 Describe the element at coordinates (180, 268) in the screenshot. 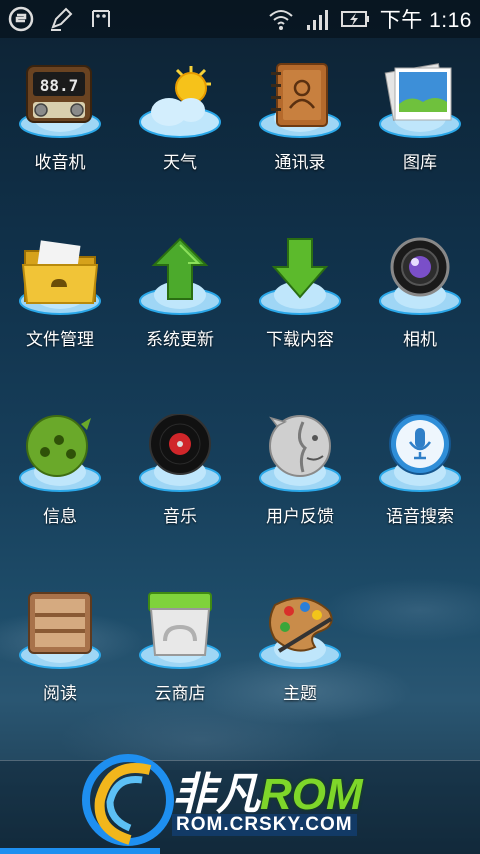

I see `system-update-icon` at that location.